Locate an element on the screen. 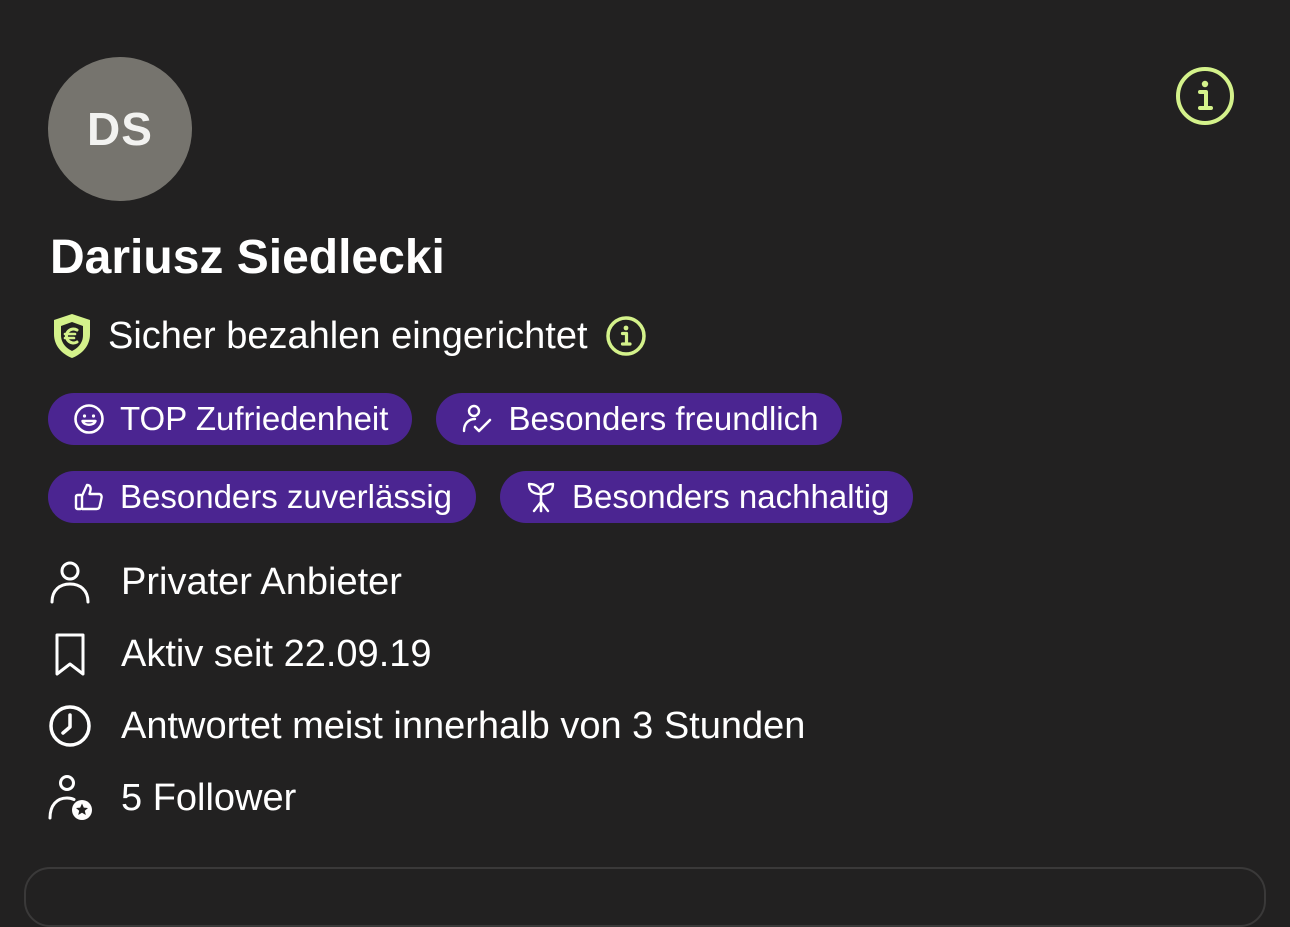 Image resolution: width=1290 pixels, height=927 pixels. shield-euro-icon is located at coordinates (72, 336).